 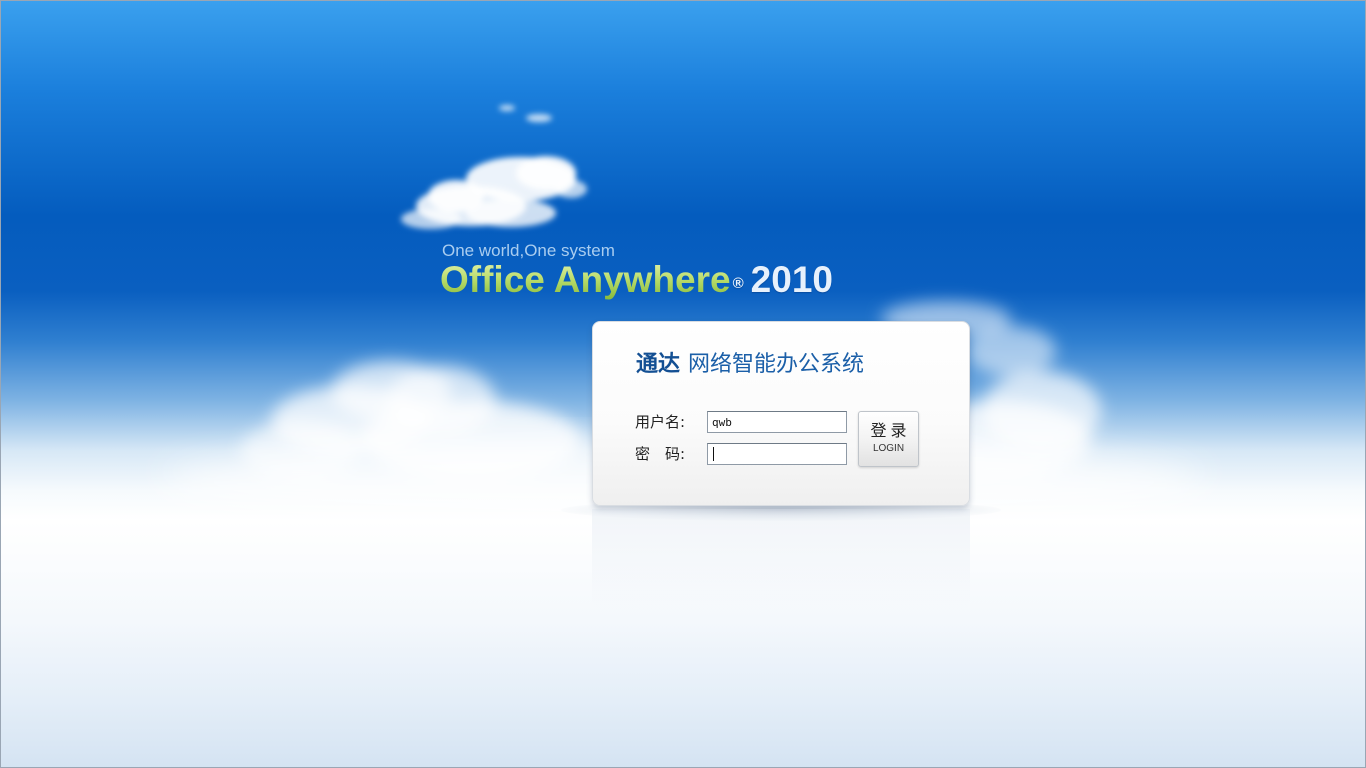 I want to click on system-title: 通达 网络智能办公系统, so click(x=750, y=365).